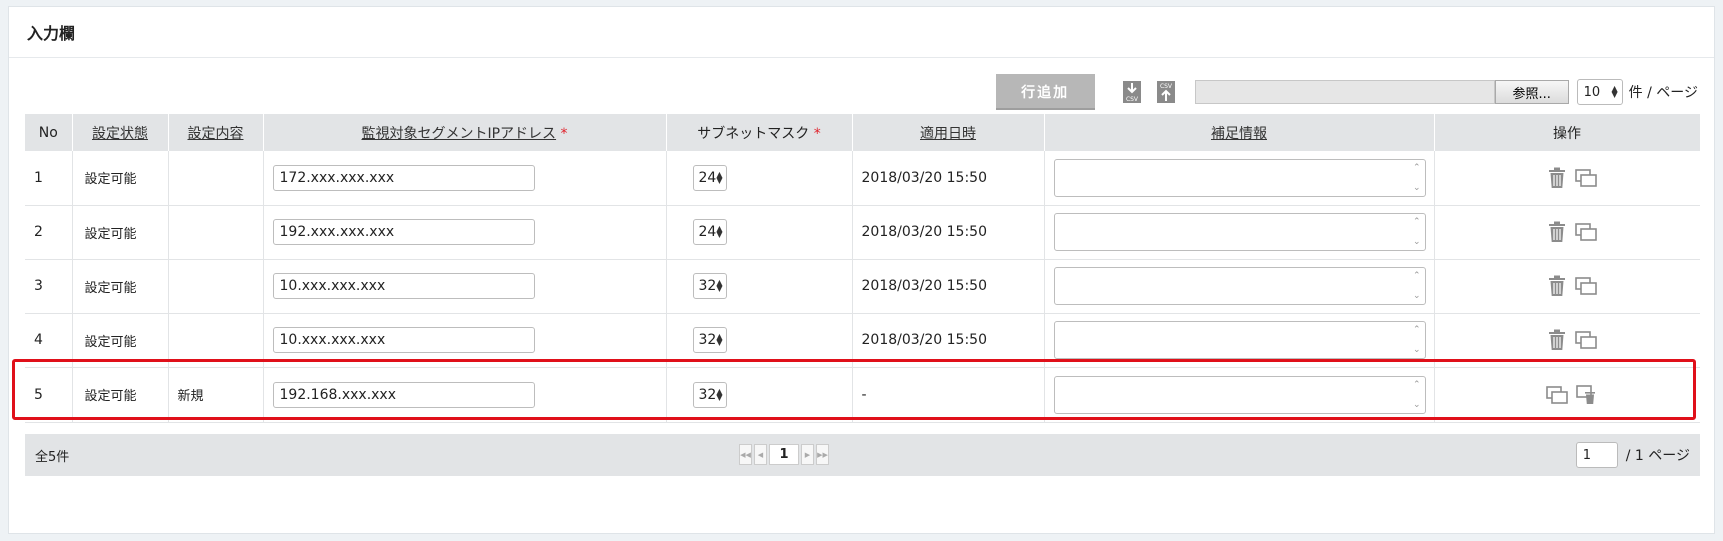  Describe the element at coordinates (403, 177) in the screenshot. I see `ip-address-input: 172.xxx.xxx.xxx` at that location.